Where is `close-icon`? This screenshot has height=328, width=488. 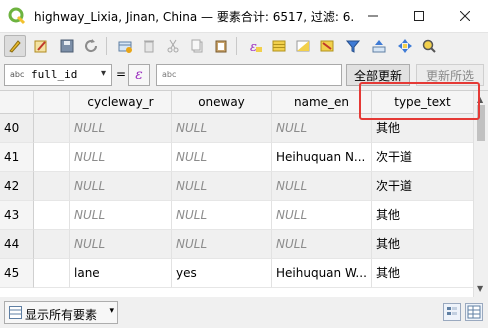 close-icon is located at coordinates (465, 16).